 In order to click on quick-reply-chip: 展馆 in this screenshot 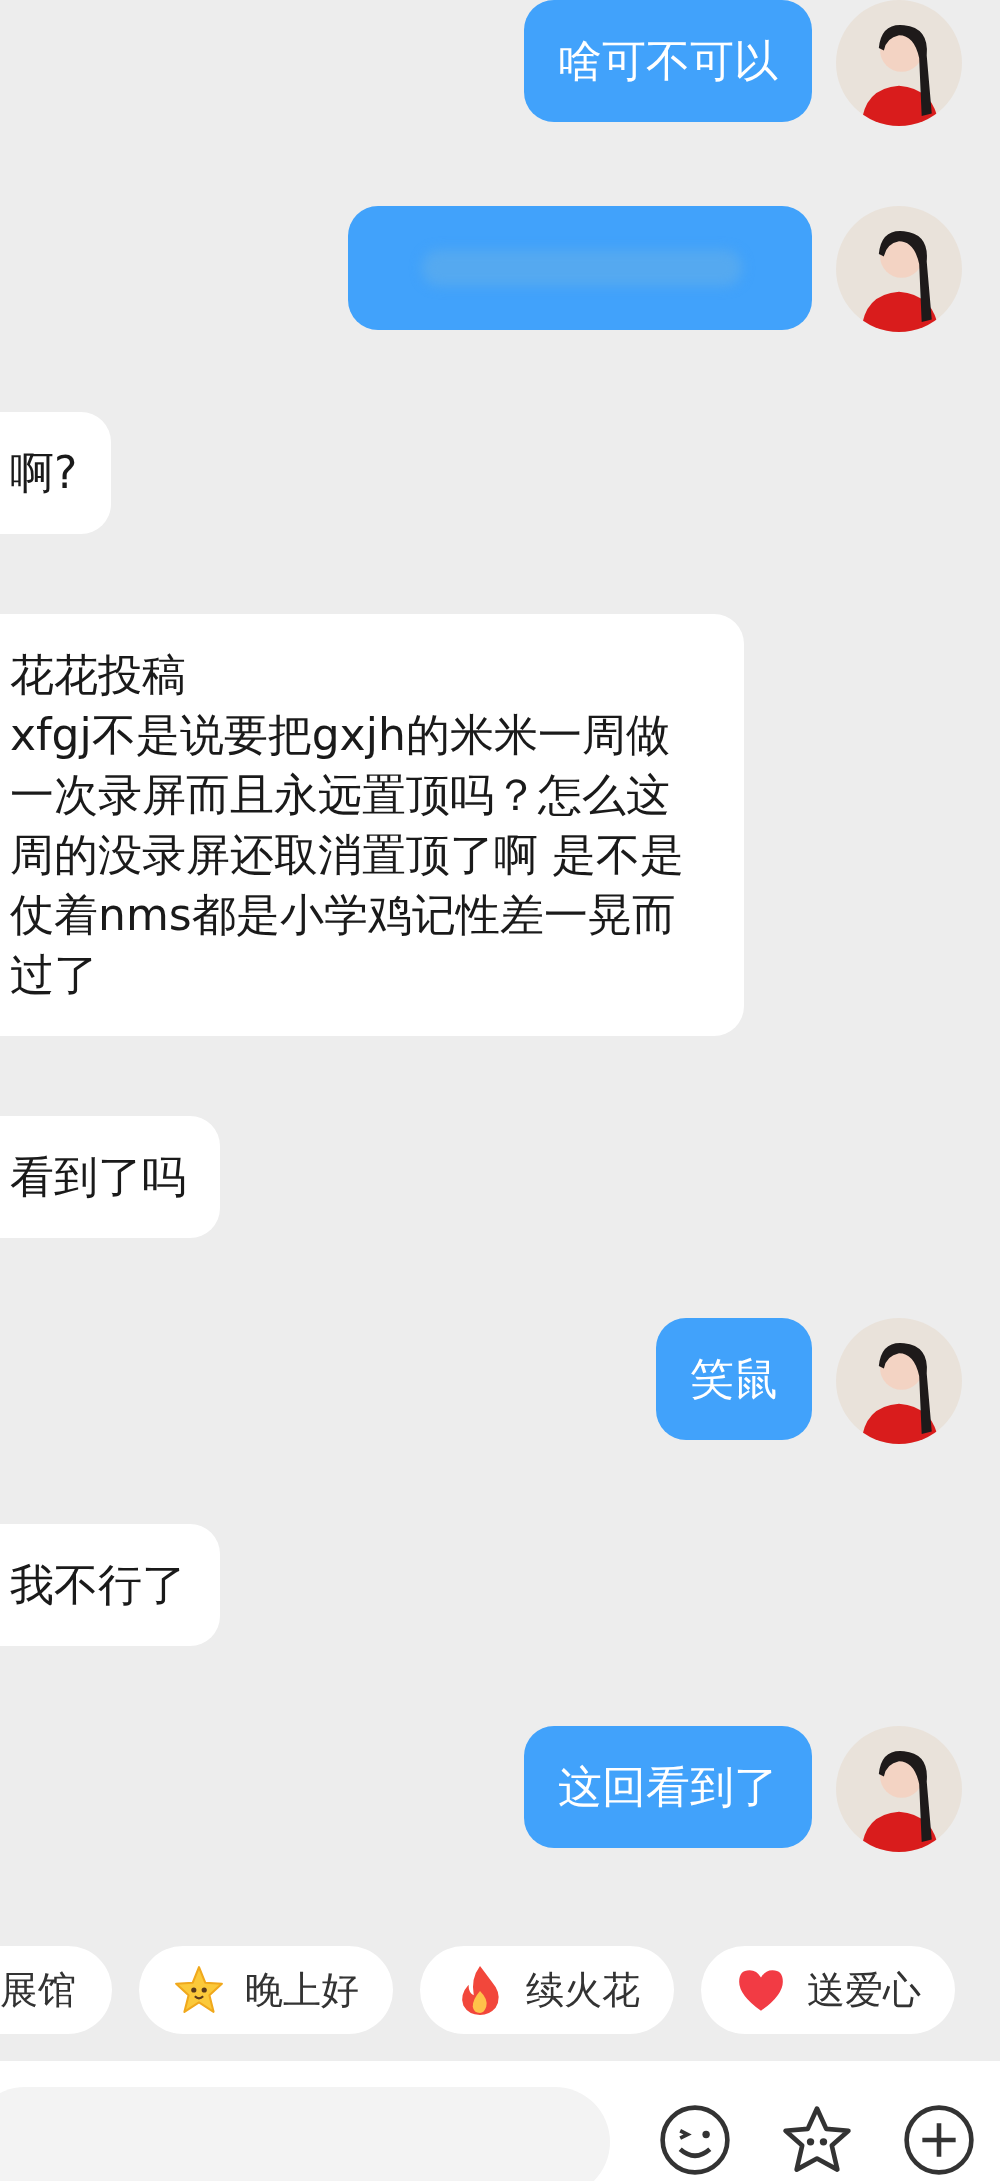, I will do `click(56, 1990)`.